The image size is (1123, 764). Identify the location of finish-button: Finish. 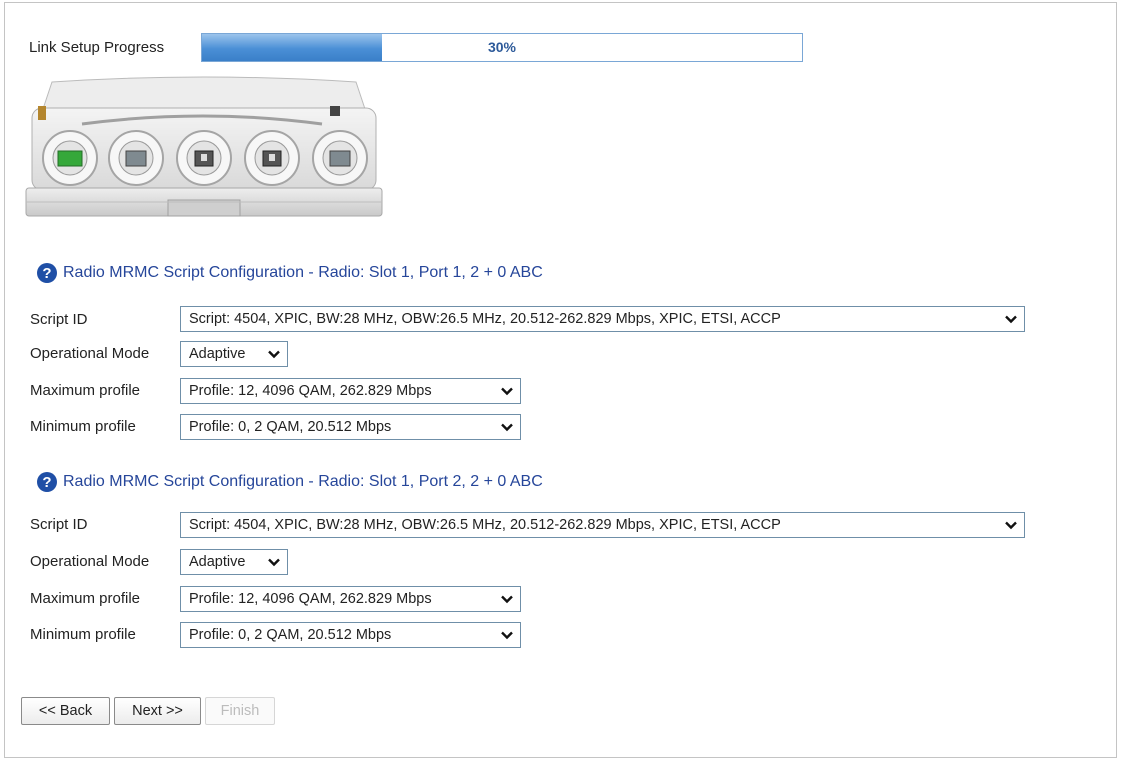
(240, 711).